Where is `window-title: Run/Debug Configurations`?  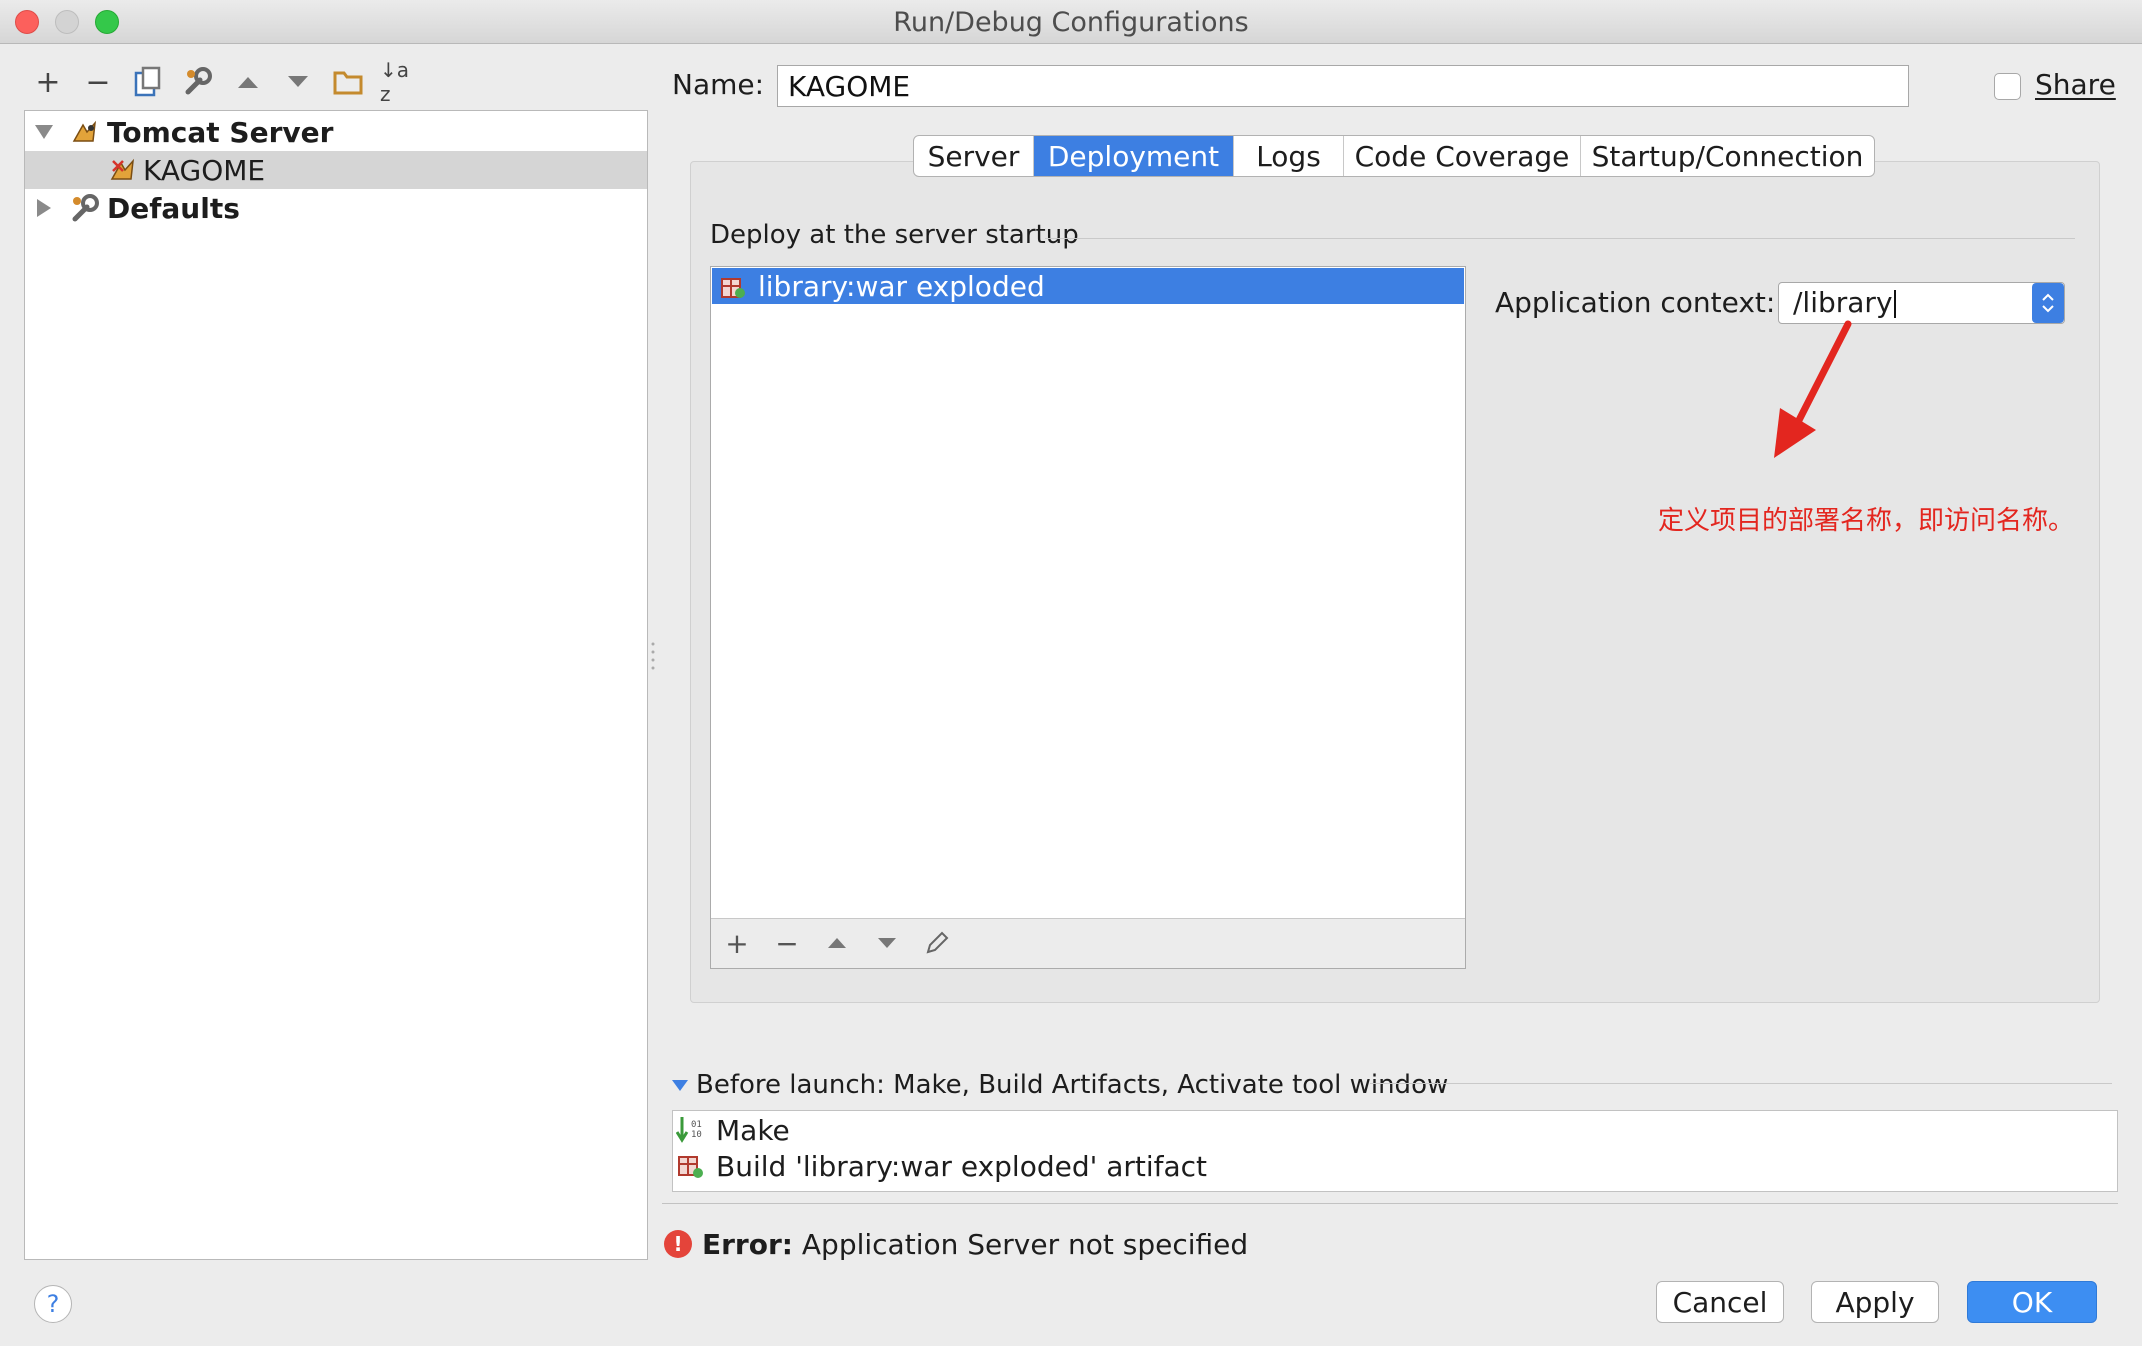
window-title: Run/Debug Configurations is located at coordinates (1071, 22).